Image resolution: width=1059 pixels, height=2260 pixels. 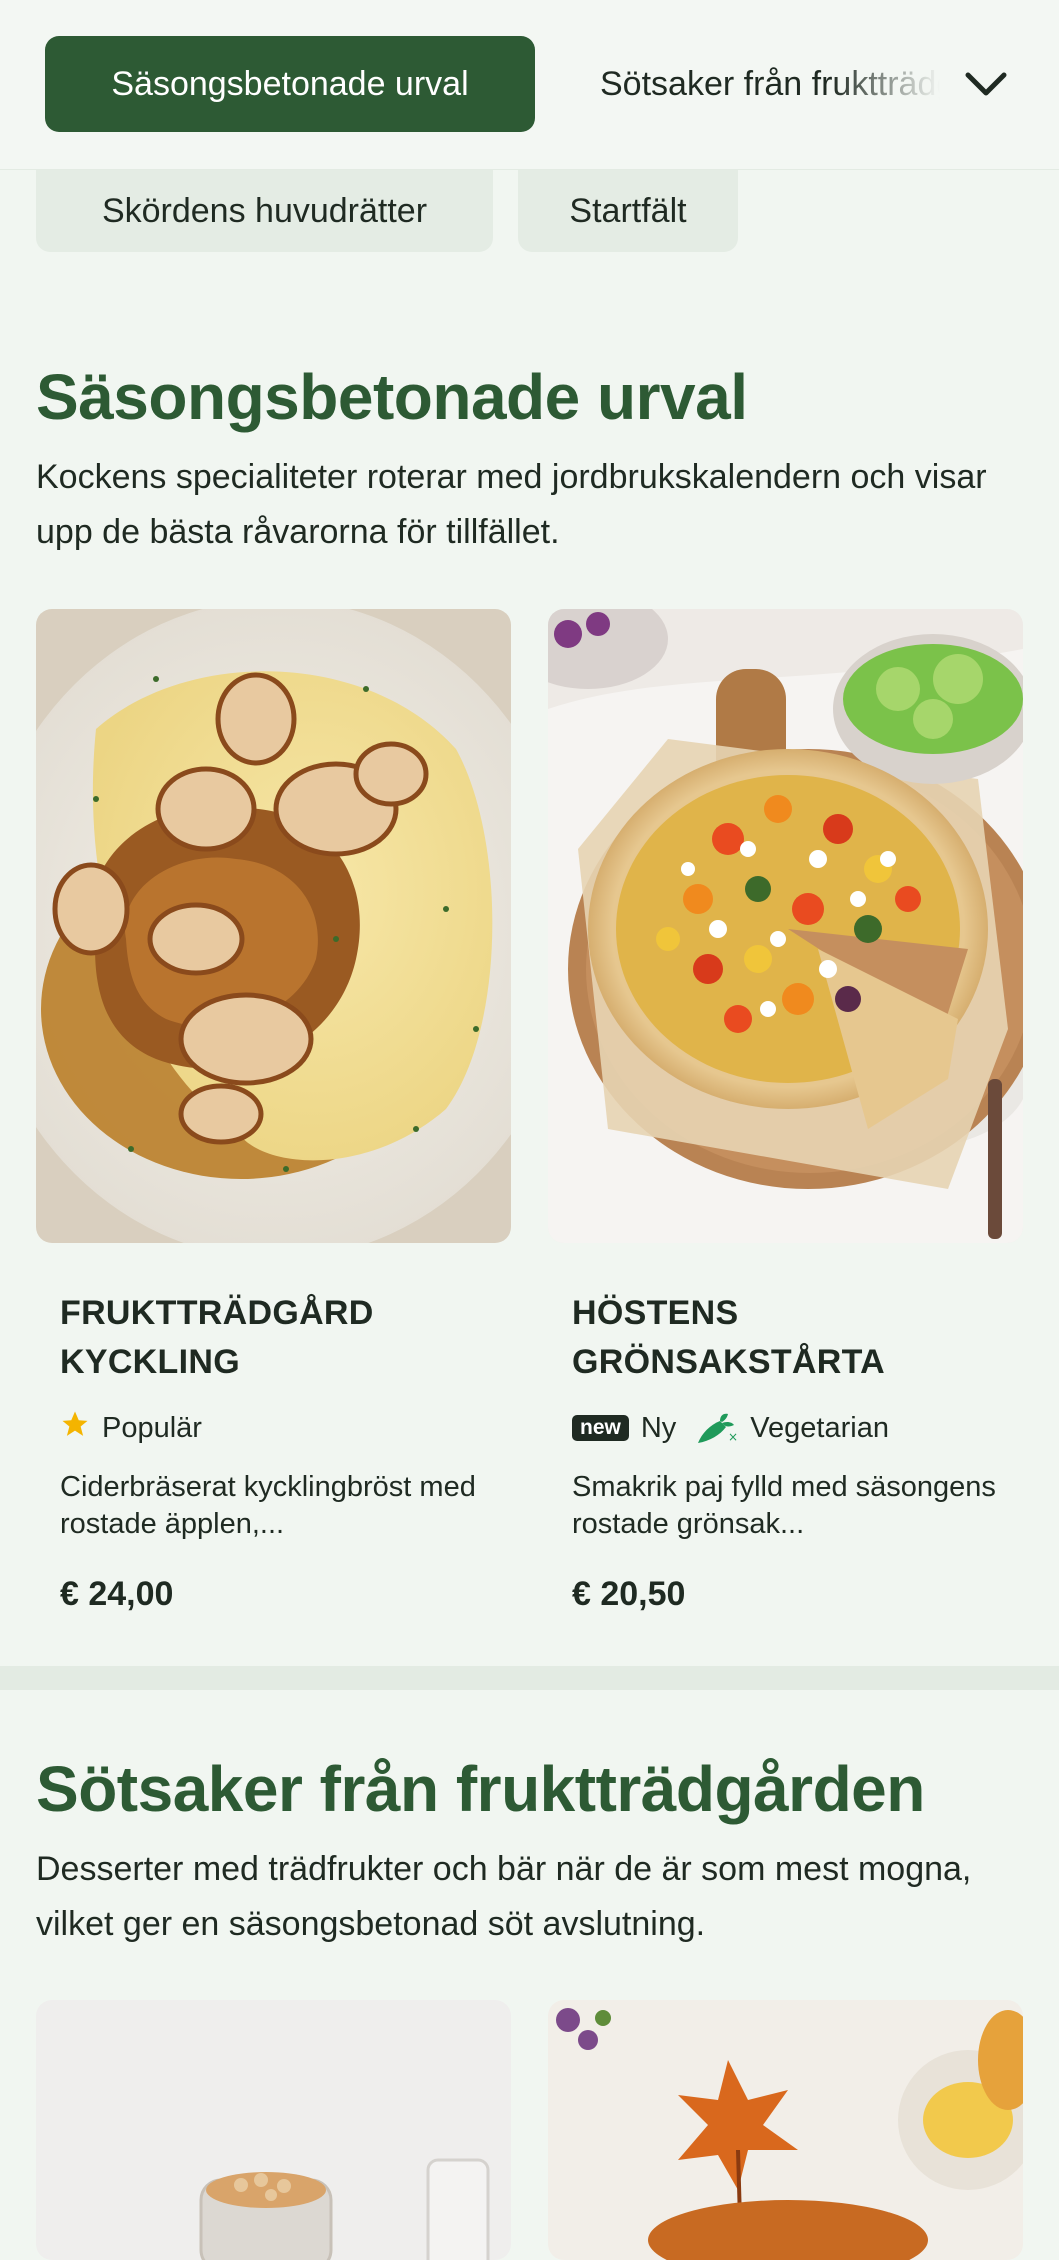 What do you see at coordinates (716, 1428) in the screenshot?
I see `vegetarian-carrot-icon: ×` at bounding box center [716, 1428].